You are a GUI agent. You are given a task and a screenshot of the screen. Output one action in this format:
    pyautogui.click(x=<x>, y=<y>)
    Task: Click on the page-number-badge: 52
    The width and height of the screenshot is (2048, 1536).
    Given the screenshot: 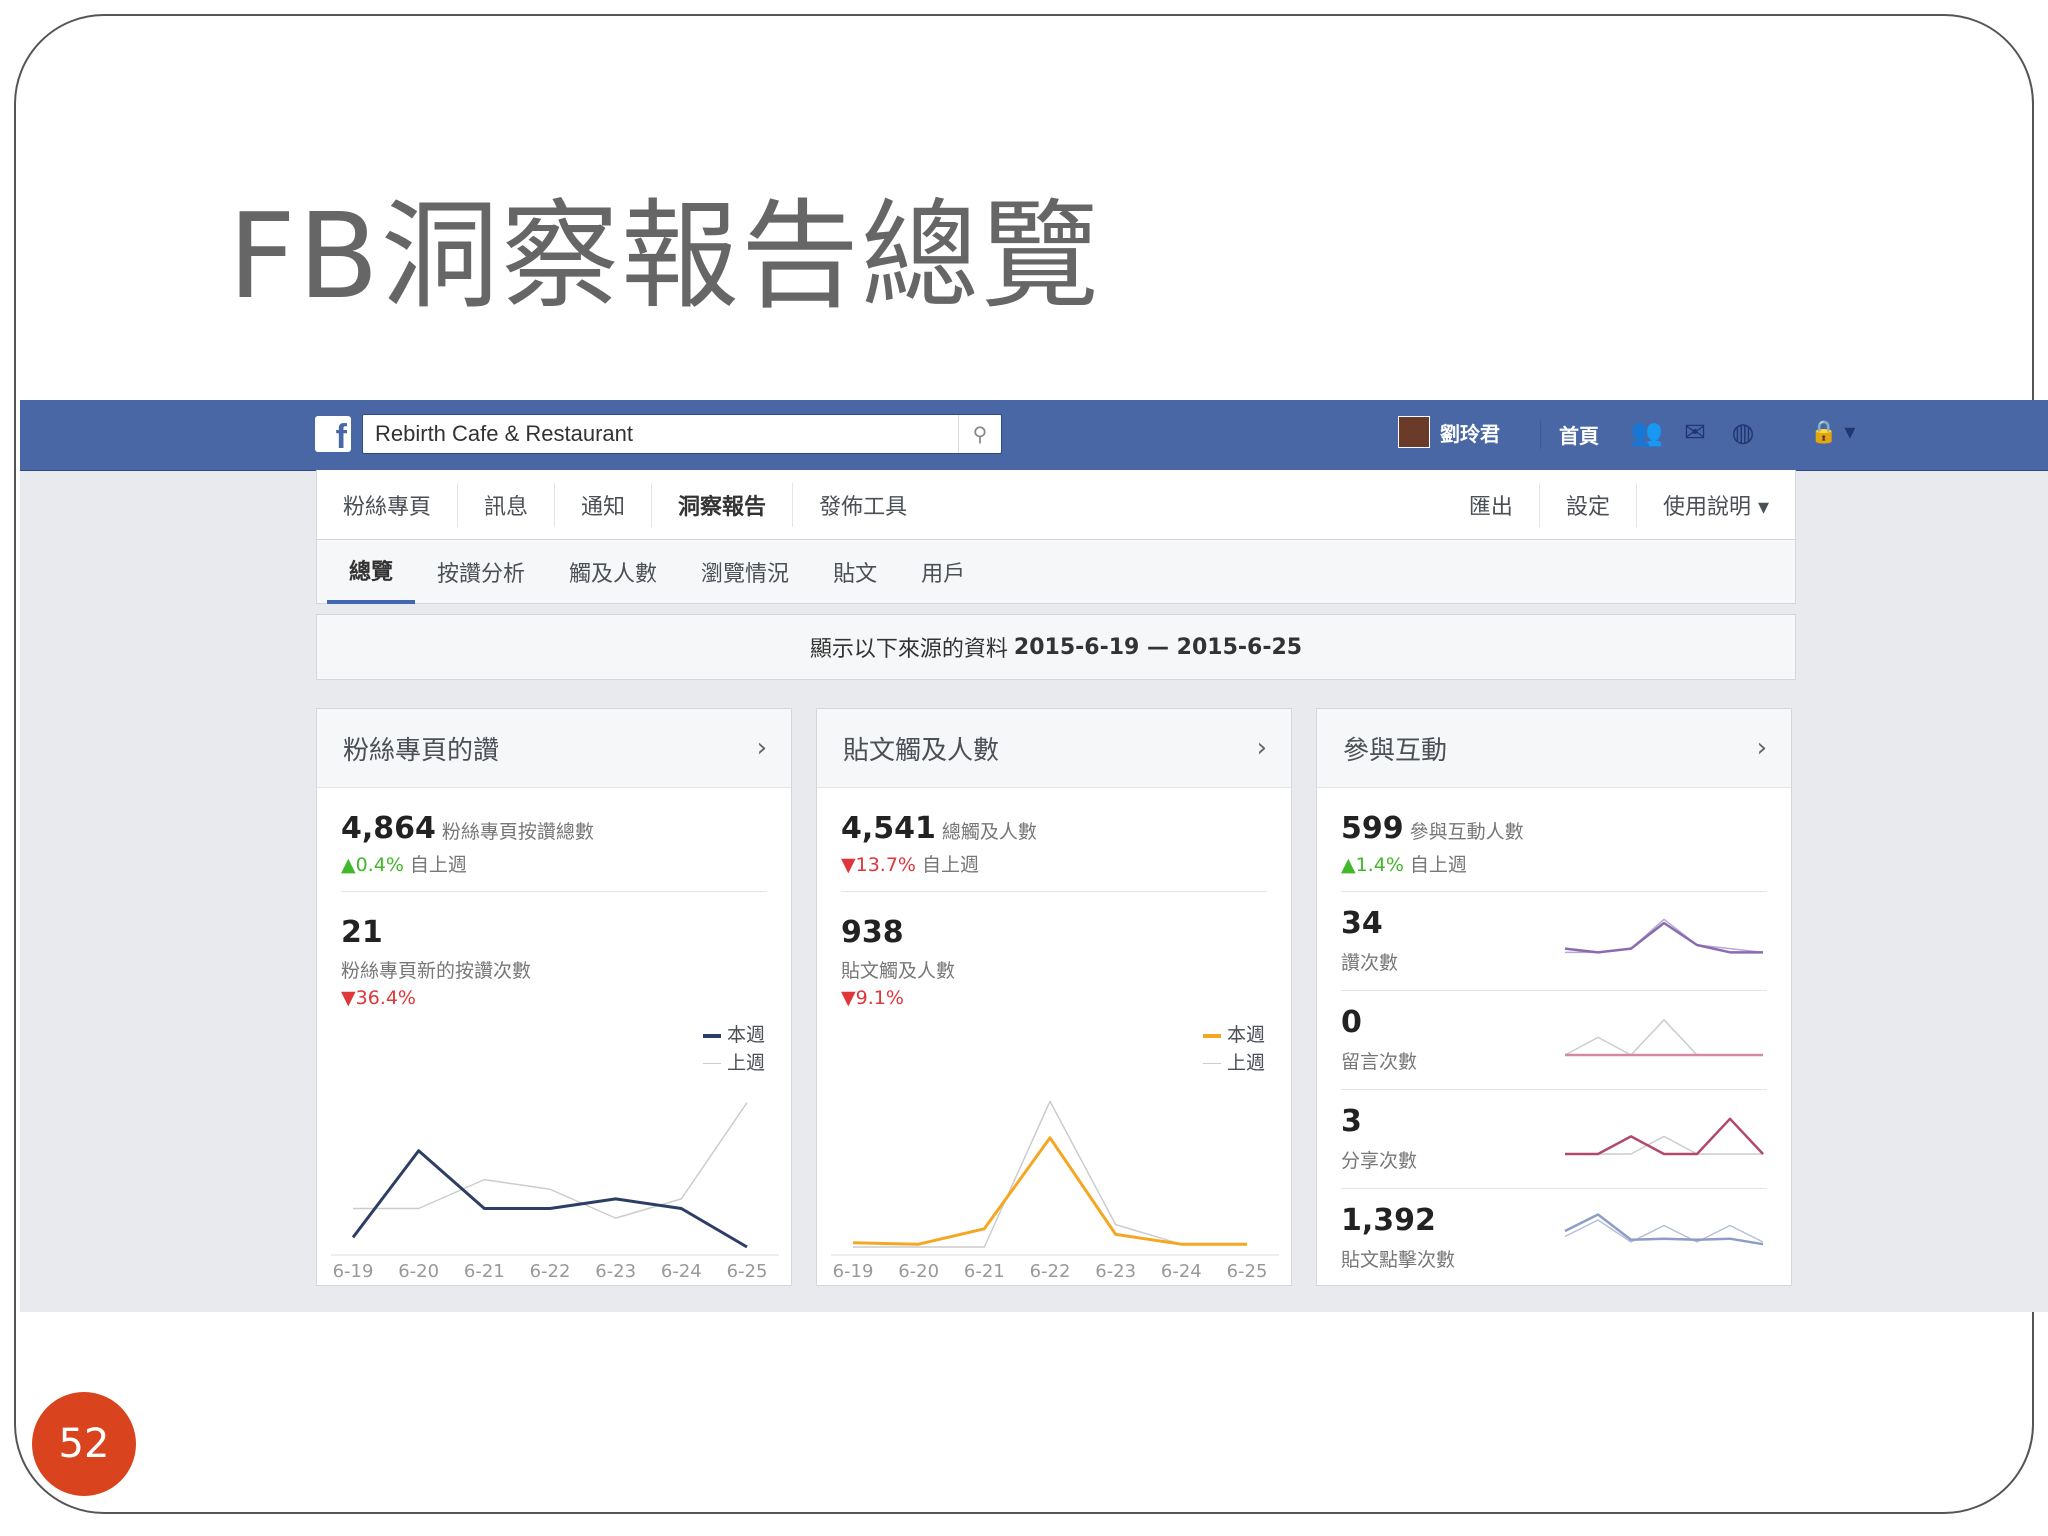 What is the action you would take?
    pyautogui.click(x=84, y=1444)
    